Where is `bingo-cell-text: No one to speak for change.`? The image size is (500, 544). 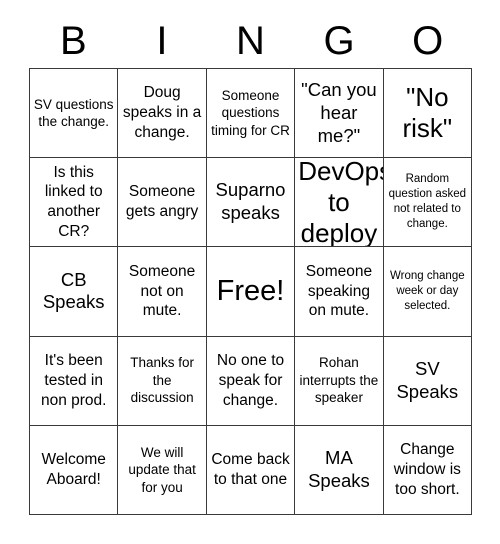 bingo-cell-text: No one to speak for change. is located at coordinates (250, 380).